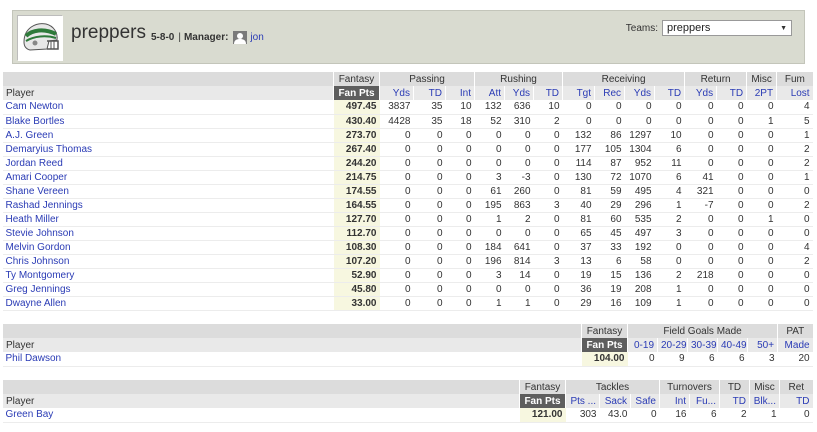 The image size is (817, 432). I want to click on column-header: Att, so click(489, 93).